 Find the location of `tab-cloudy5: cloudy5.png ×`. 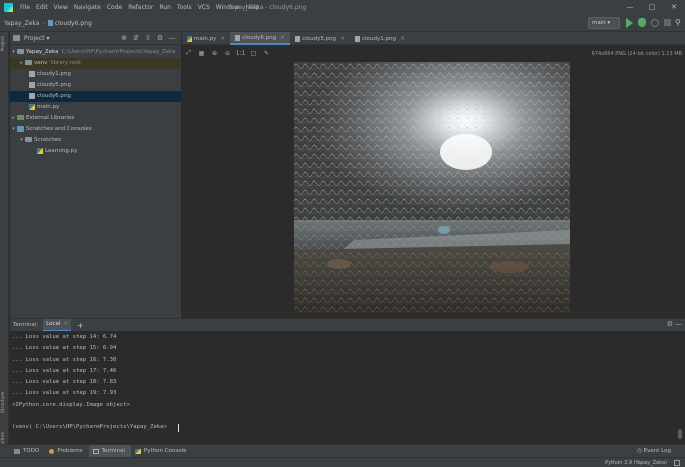

tab-cloudy5: cloudy5.png × is located at coordinates (320, 38).